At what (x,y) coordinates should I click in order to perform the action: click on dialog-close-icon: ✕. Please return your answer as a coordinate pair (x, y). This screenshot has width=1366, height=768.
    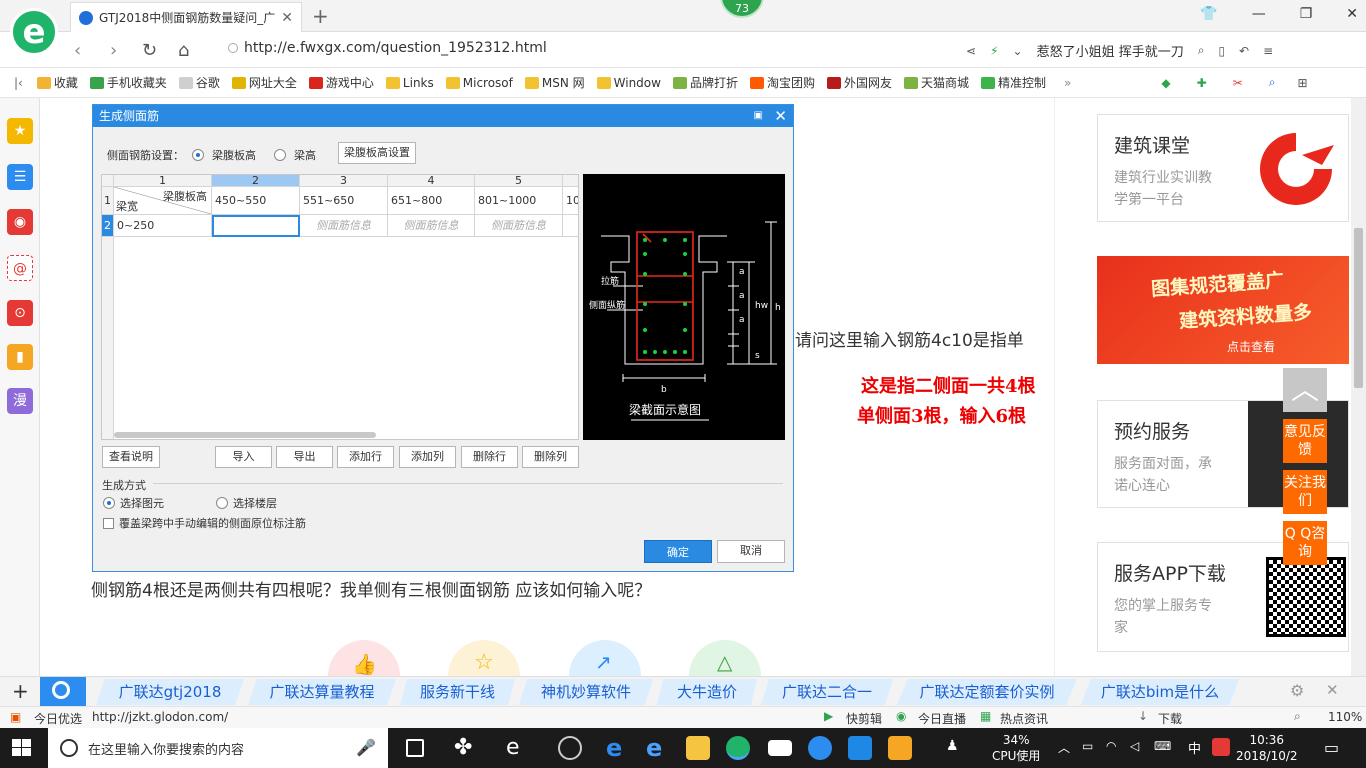
    Looking at the image, I should click on (780, 116).